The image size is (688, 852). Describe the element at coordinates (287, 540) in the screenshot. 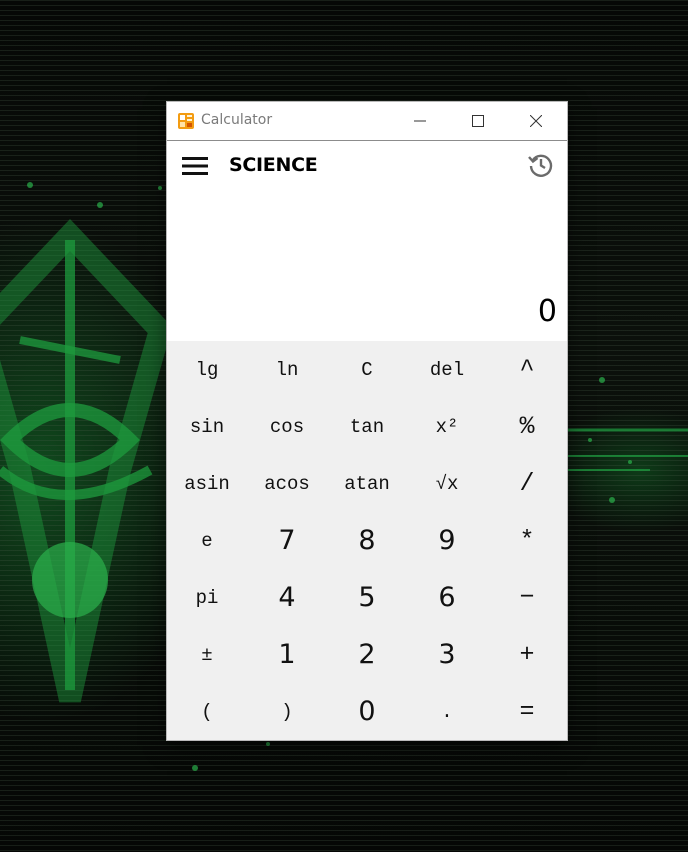

I see `key-7: 7` at that location.